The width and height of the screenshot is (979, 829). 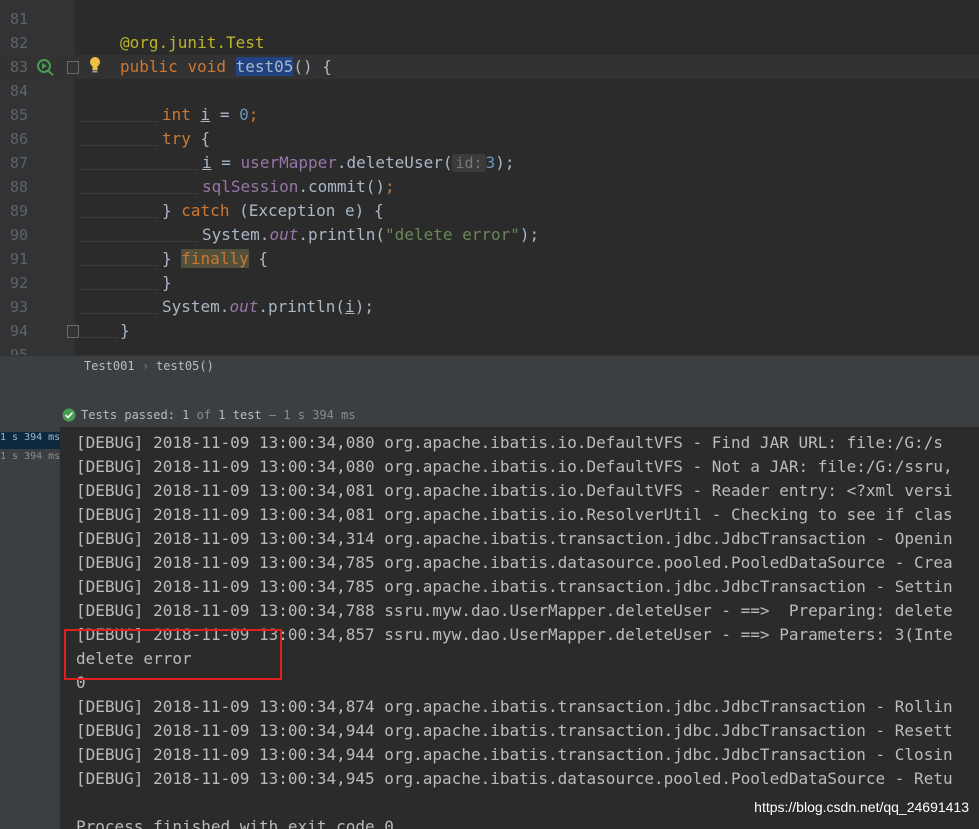 What do you see at coordinates (489, 67) in the screenshot?
I see `code-line-83: 83 public void test05() {` at bounding box center [489, 67].